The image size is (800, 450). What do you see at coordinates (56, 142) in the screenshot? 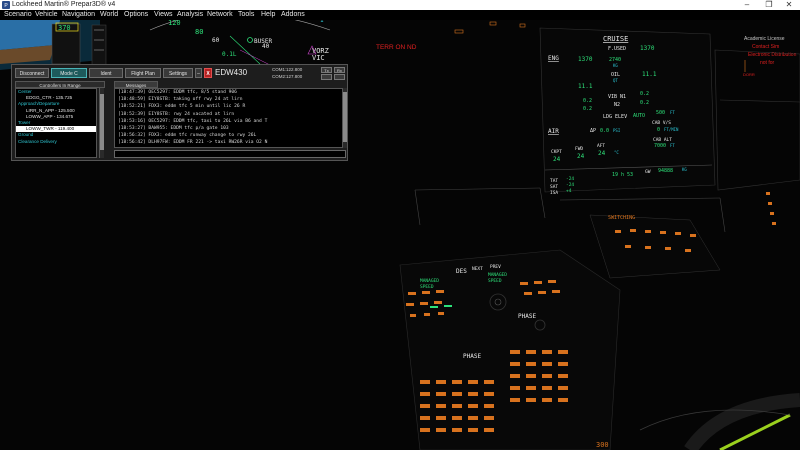
I see `controller-category: Clearance Delivery` at bounding box center [56, 142].